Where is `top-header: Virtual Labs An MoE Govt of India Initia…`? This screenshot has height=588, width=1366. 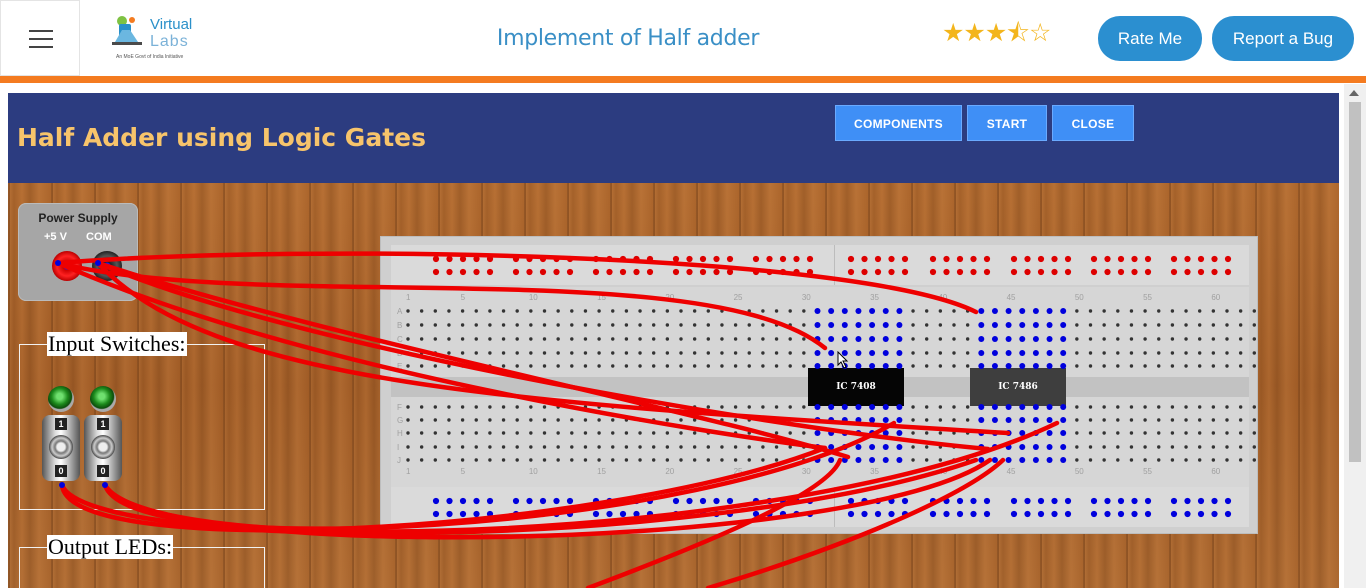 top-header: Virtual Labs An MoE Govt of India Initia… is located at coordinates (683, 38).